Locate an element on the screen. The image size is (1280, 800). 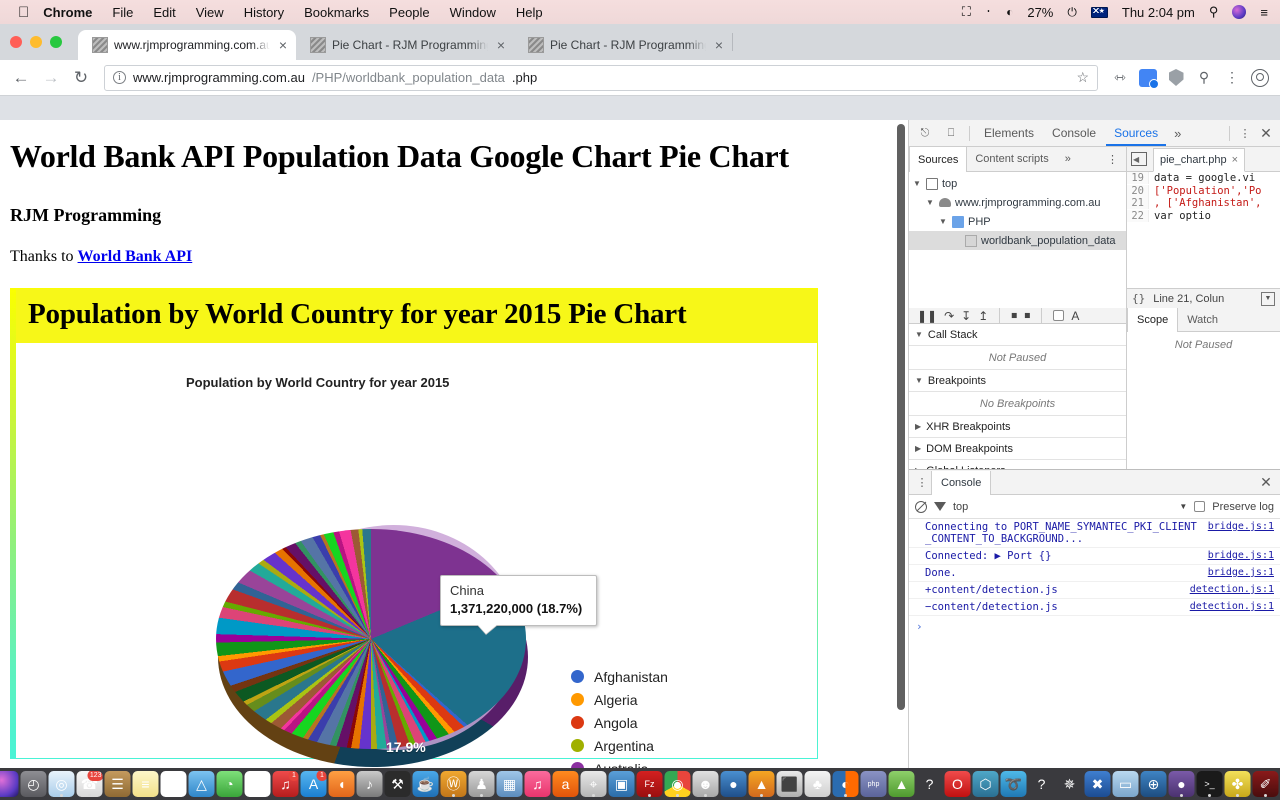
dock-item-launchpad: ◴ is located at coordinates (33, 784).